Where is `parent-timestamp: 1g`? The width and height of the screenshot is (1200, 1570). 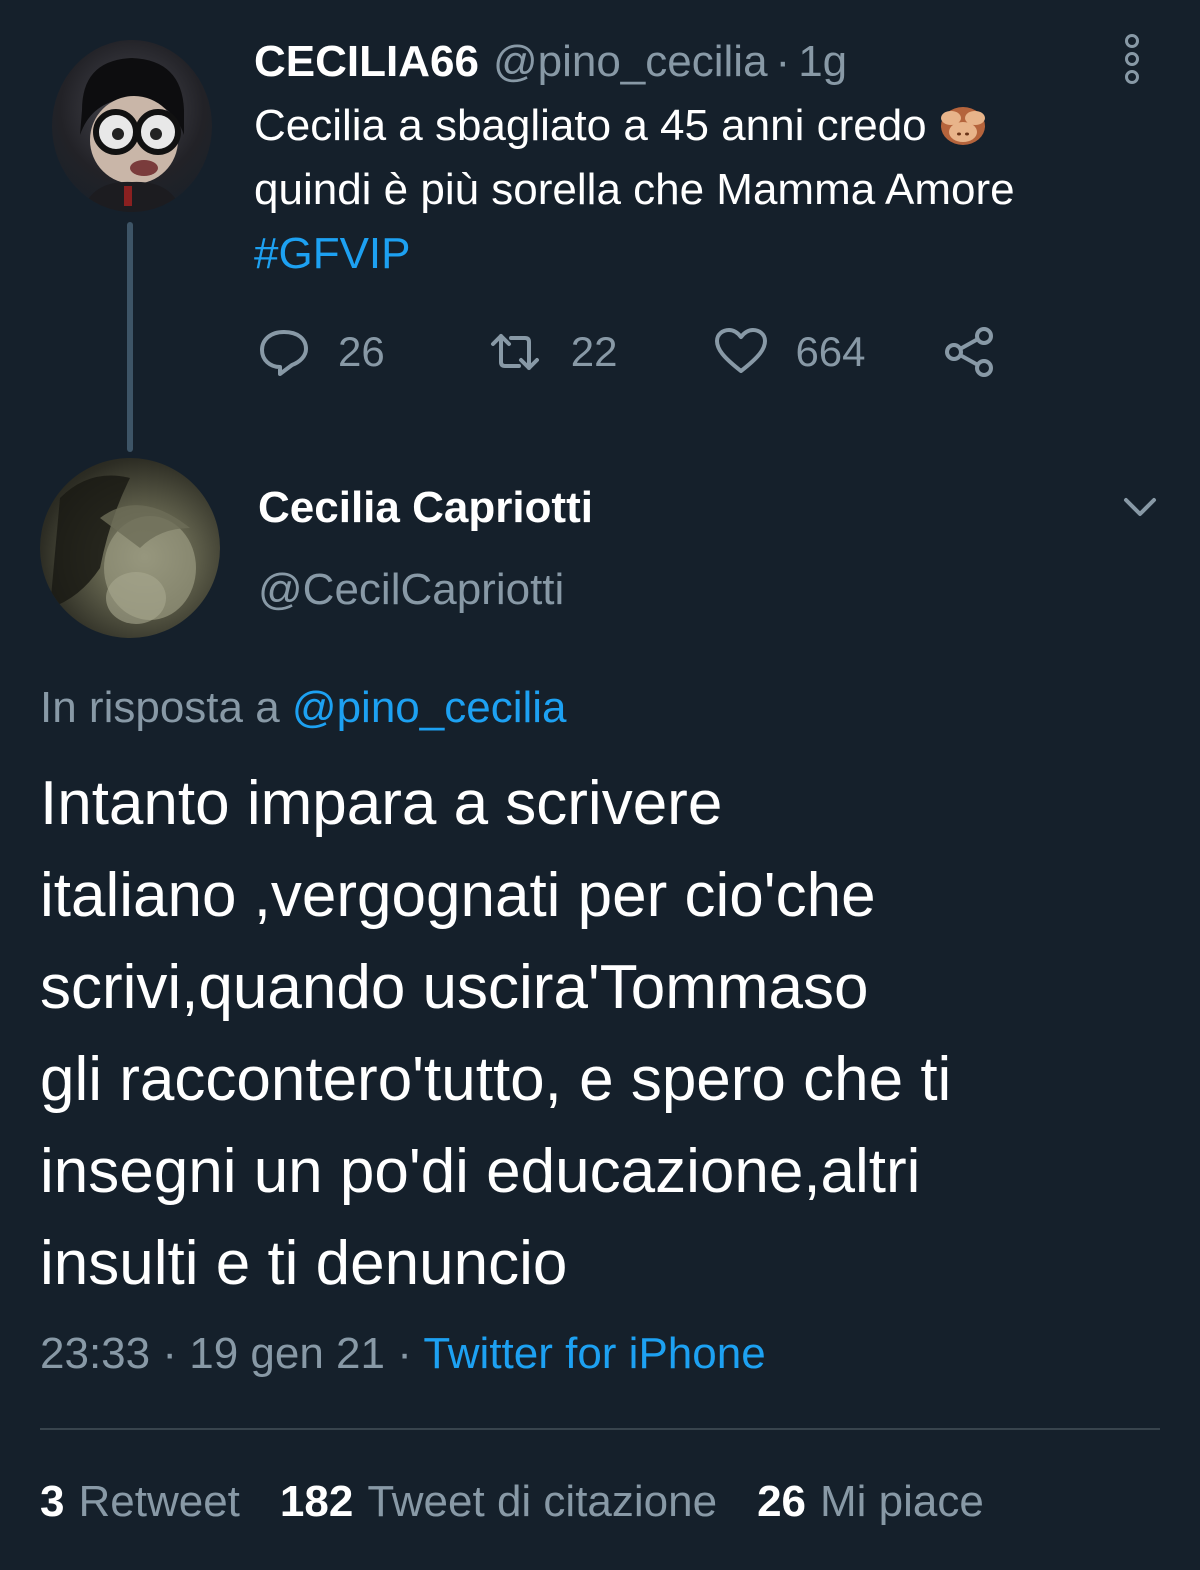
parent-timestamp: 1g is located at coordinates (822, 62).